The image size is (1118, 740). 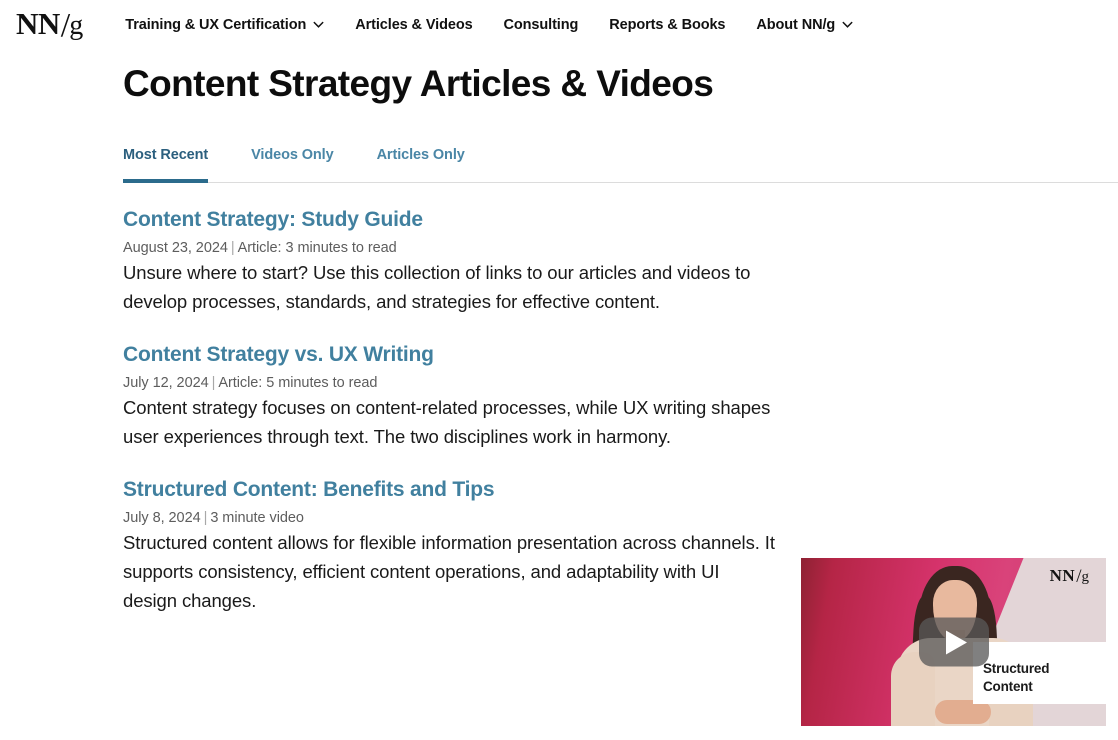 I want to click on article-title-link: Content Strategy: Study Guide, so click(x=273, y=219).